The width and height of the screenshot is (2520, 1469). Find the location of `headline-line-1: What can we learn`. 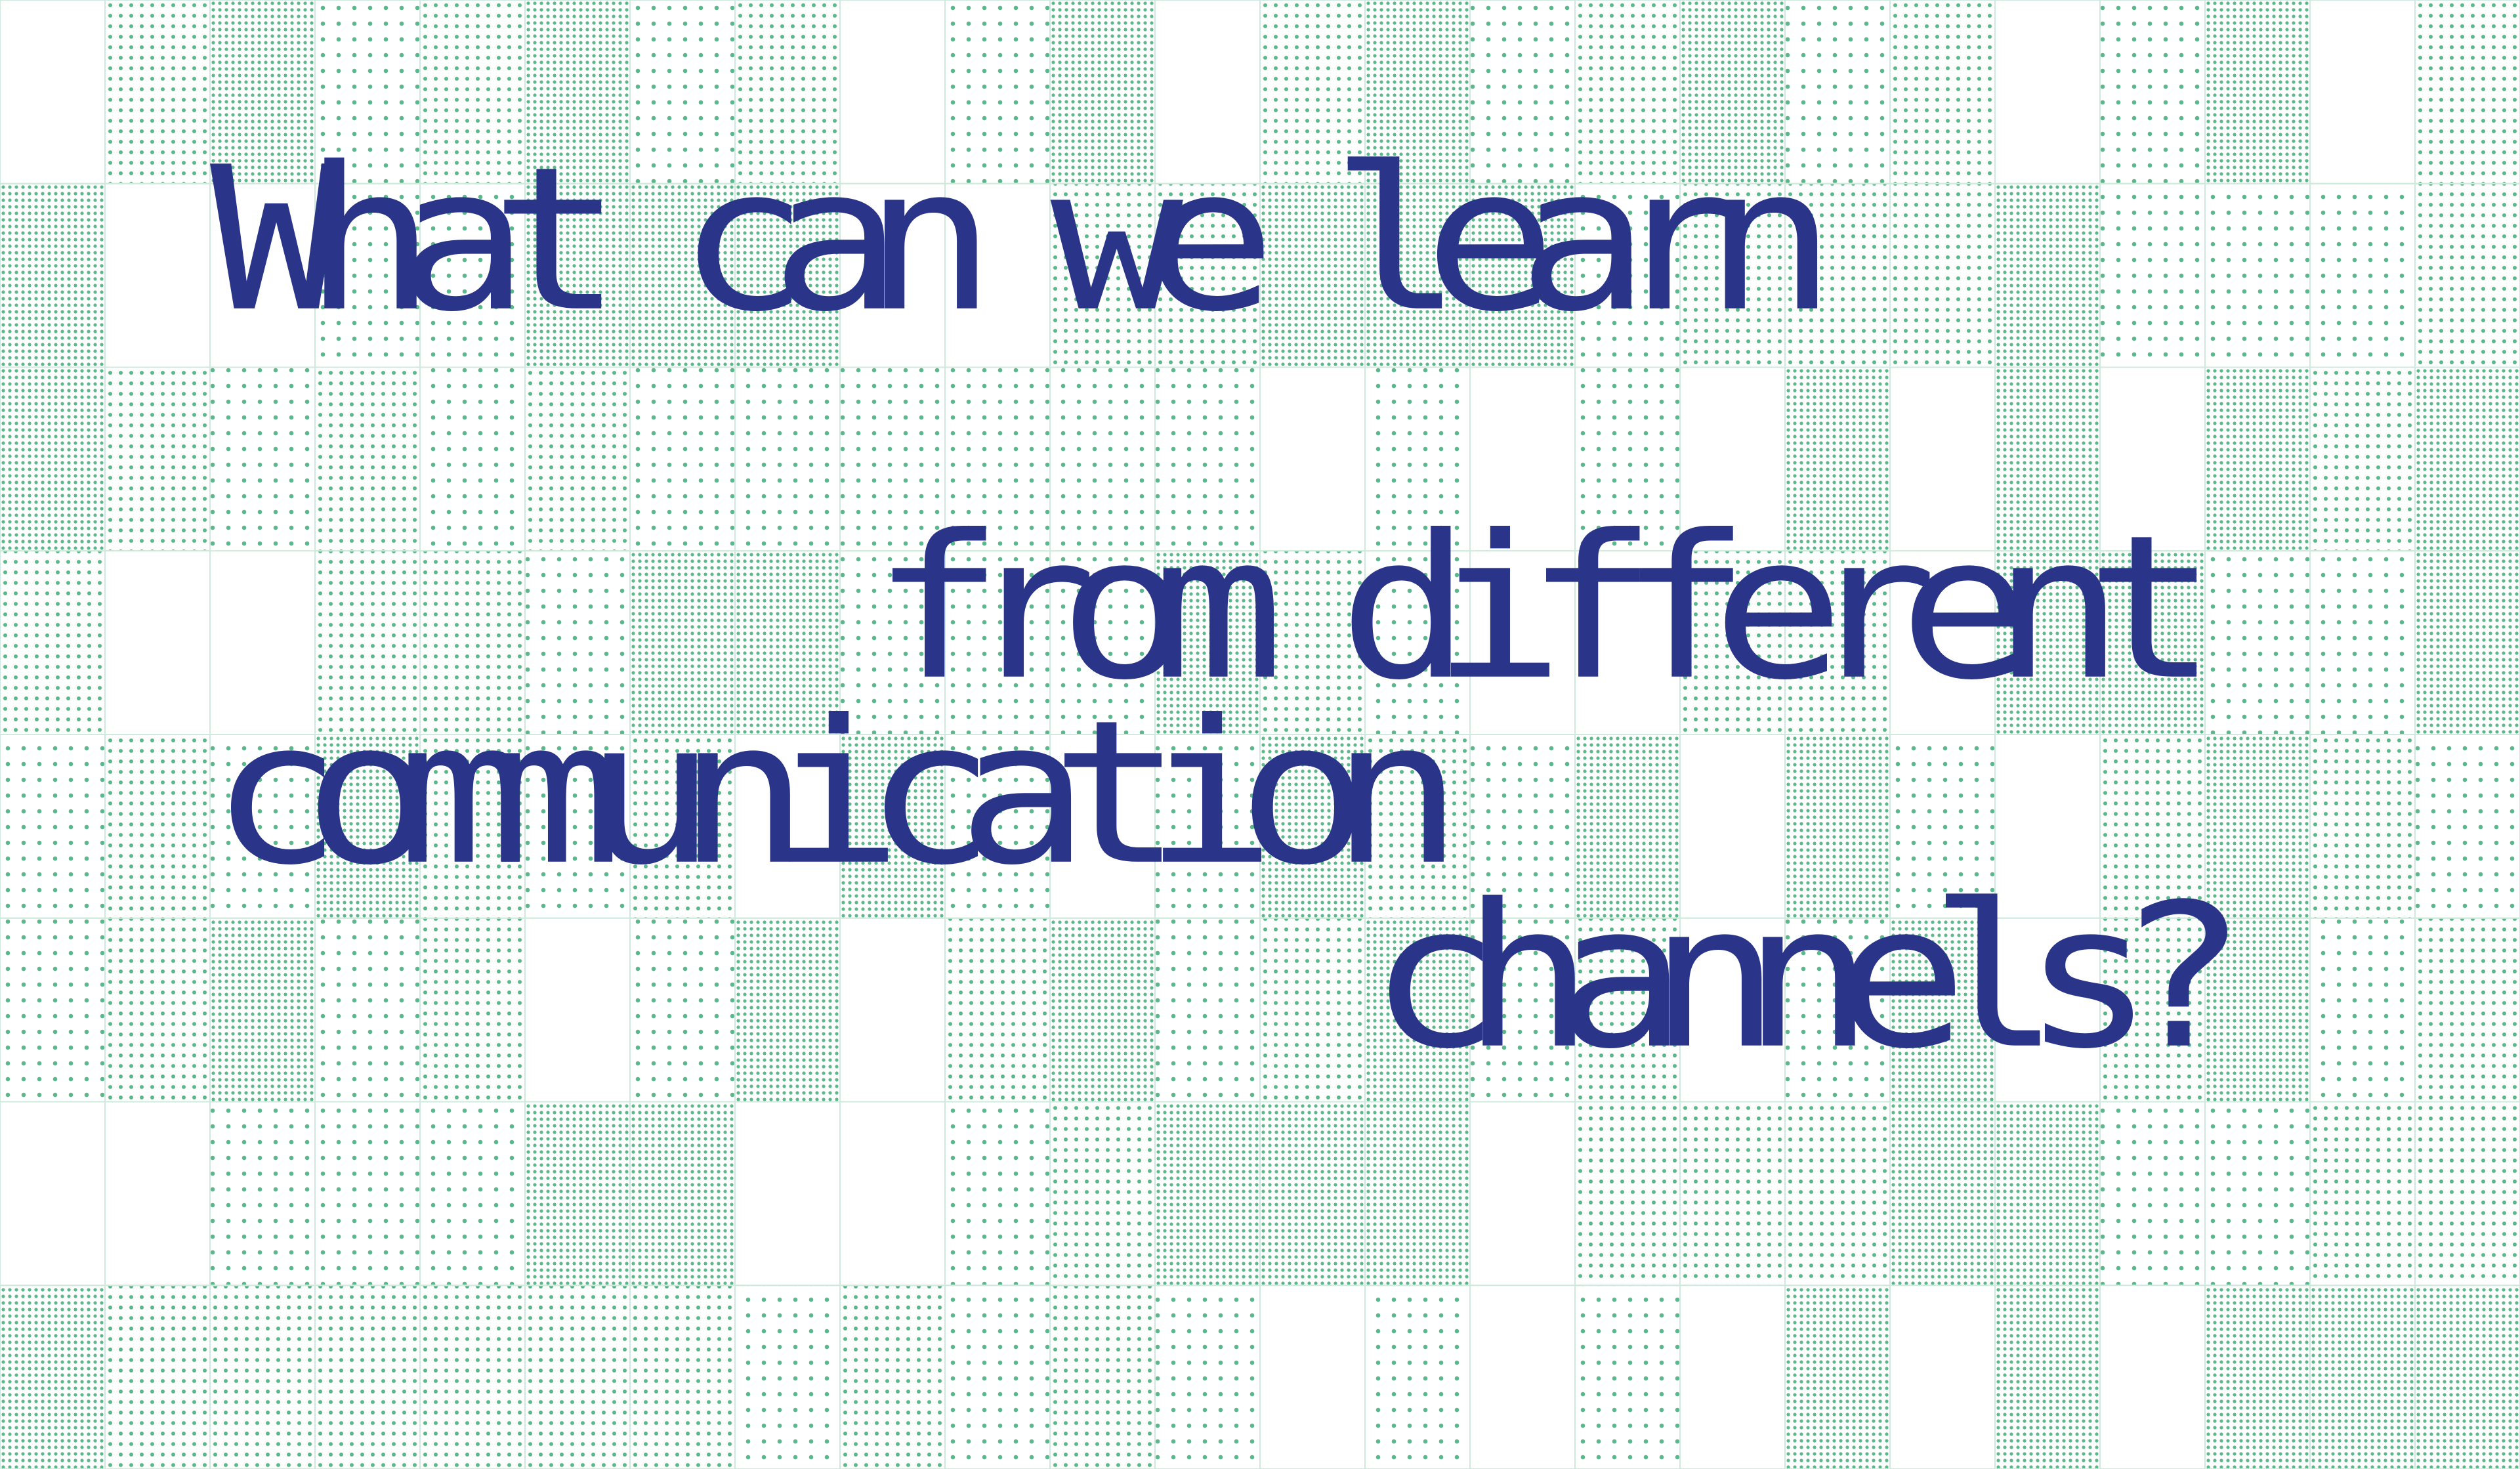

headline-line-1: What can we learn is located at coordinates (1023, 240).